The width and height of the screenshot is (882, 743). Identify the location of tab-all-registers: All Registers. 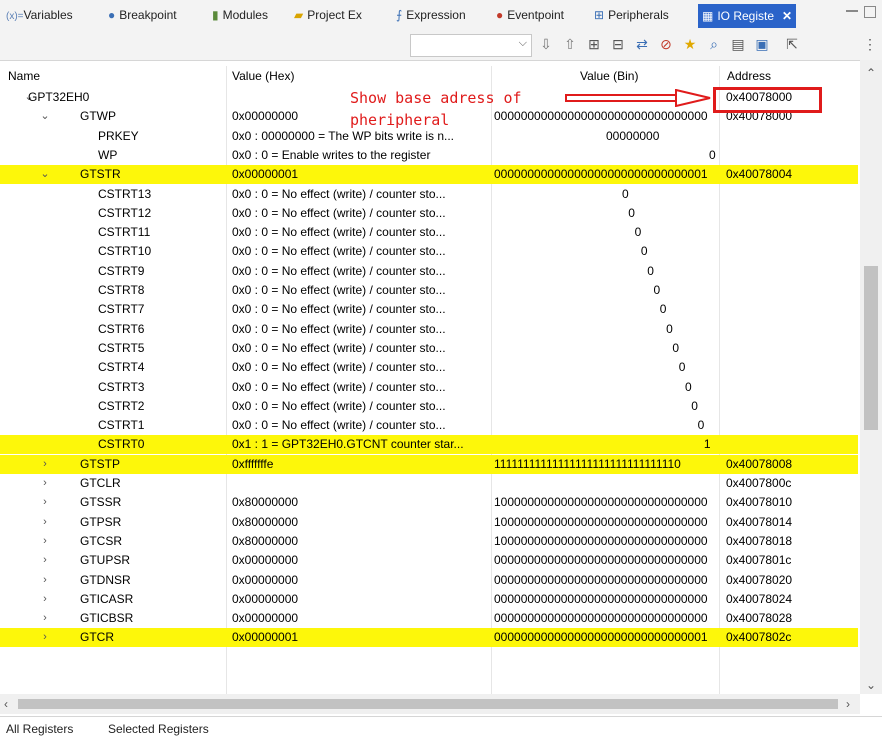
(40, 729).